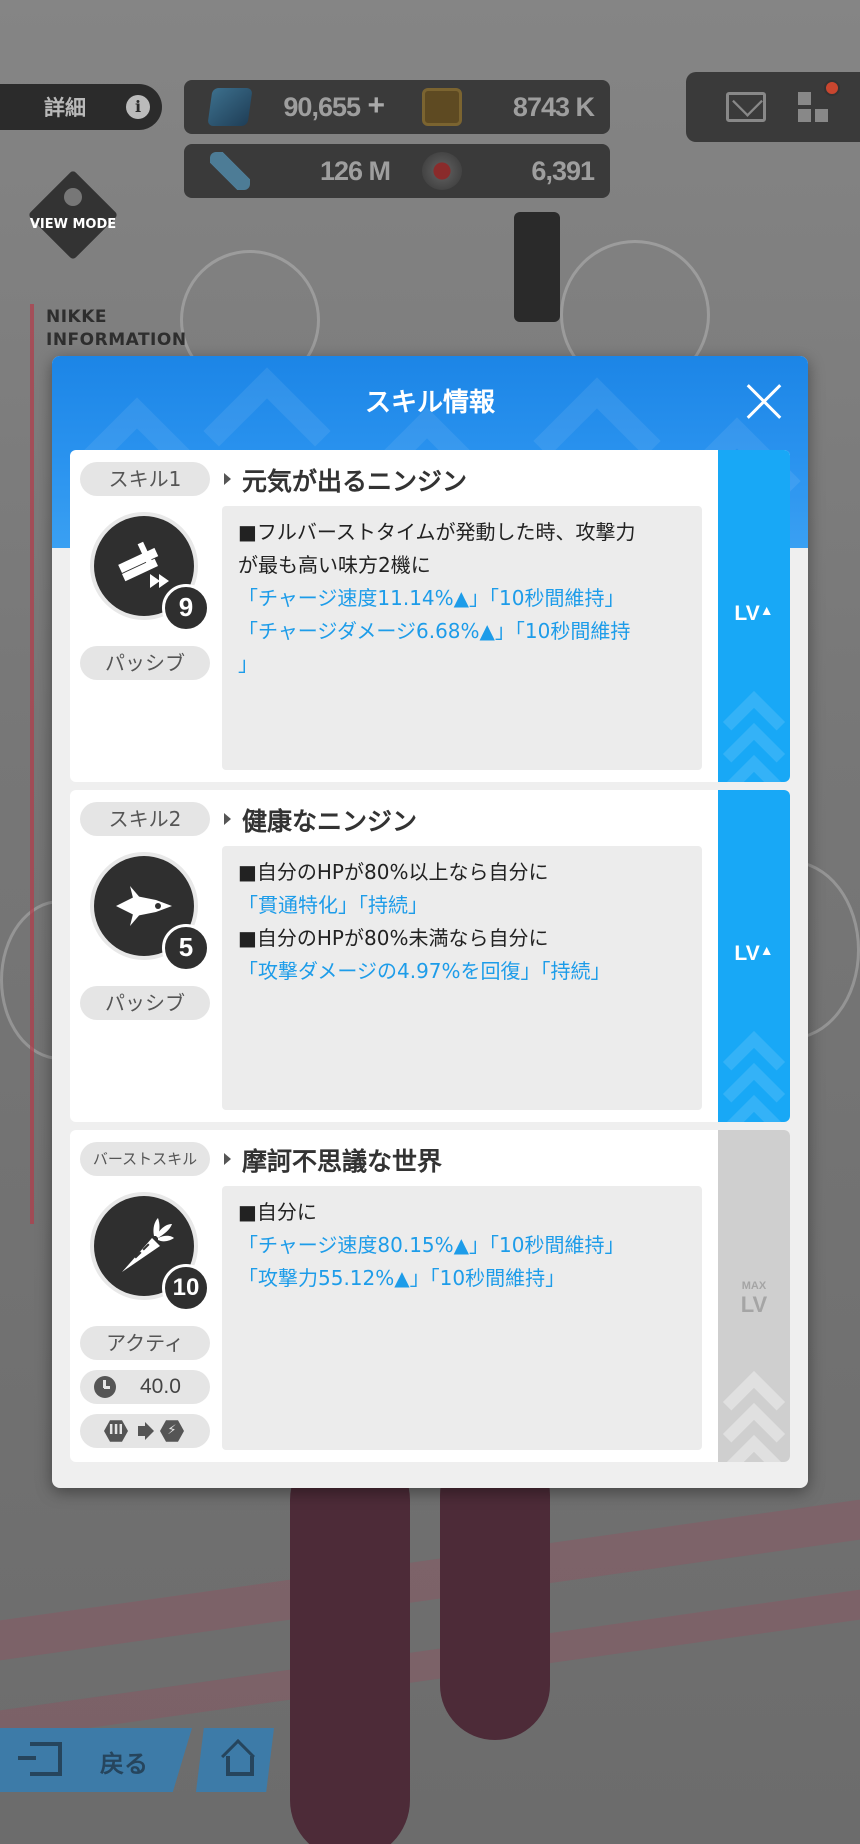  What do you see at coordinates (150, 572) in the screenshot?
I see `skill-icon-frame: 9` at bounding box center [150, 572].